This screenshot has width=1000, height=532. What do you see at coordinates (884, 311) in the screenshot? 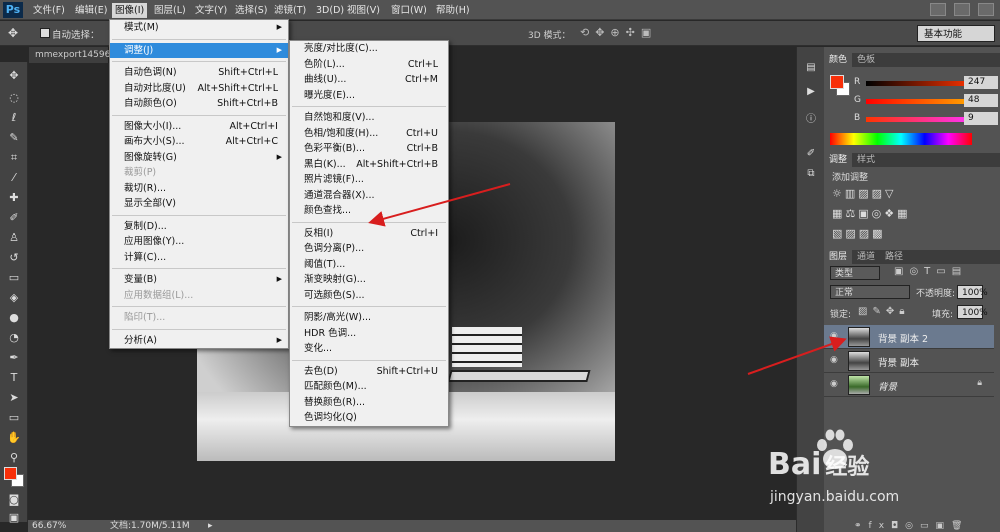
I see `lock-icons: ▨✎✥🔒︎` at bounding box center [884, 311].